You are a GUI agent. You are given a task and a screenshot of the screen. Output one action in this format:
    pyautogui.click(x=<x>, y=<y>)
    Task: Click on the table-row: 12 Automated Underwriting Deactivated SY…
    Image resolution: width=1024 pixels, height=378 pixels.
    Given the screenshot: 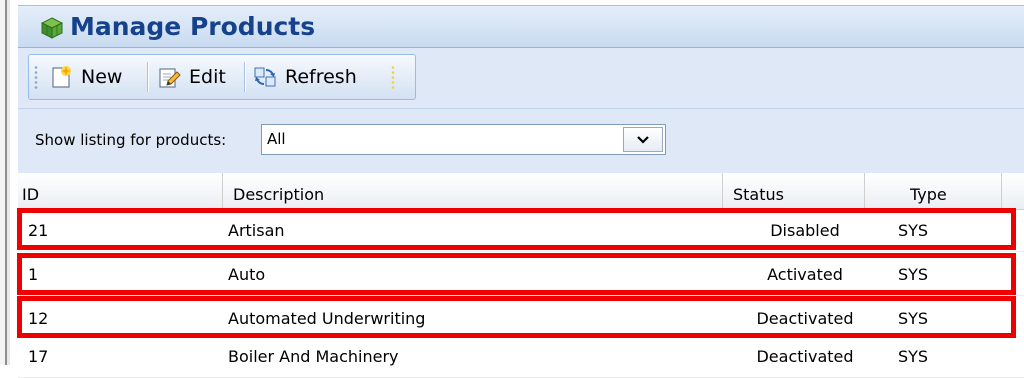 What is the action you would take?
    pyautogui.click(x=521, y=319)
    